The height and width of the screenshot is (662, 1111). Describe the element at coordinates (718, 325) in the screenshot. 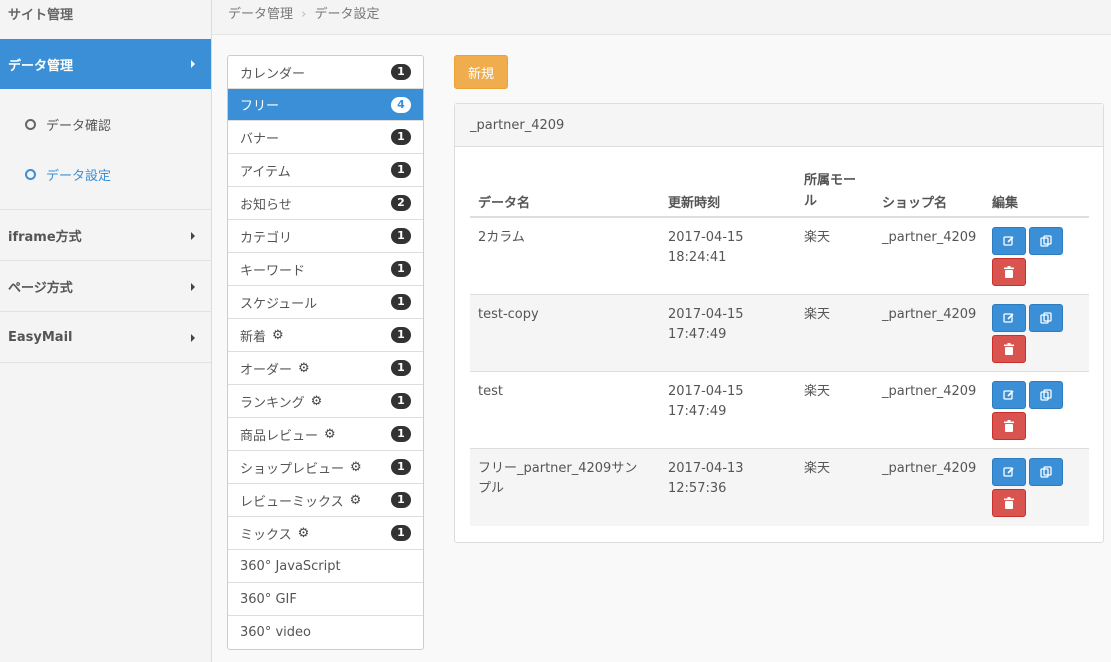

I see `cell-updated: 2017-04-15 17:47:49` at that location.